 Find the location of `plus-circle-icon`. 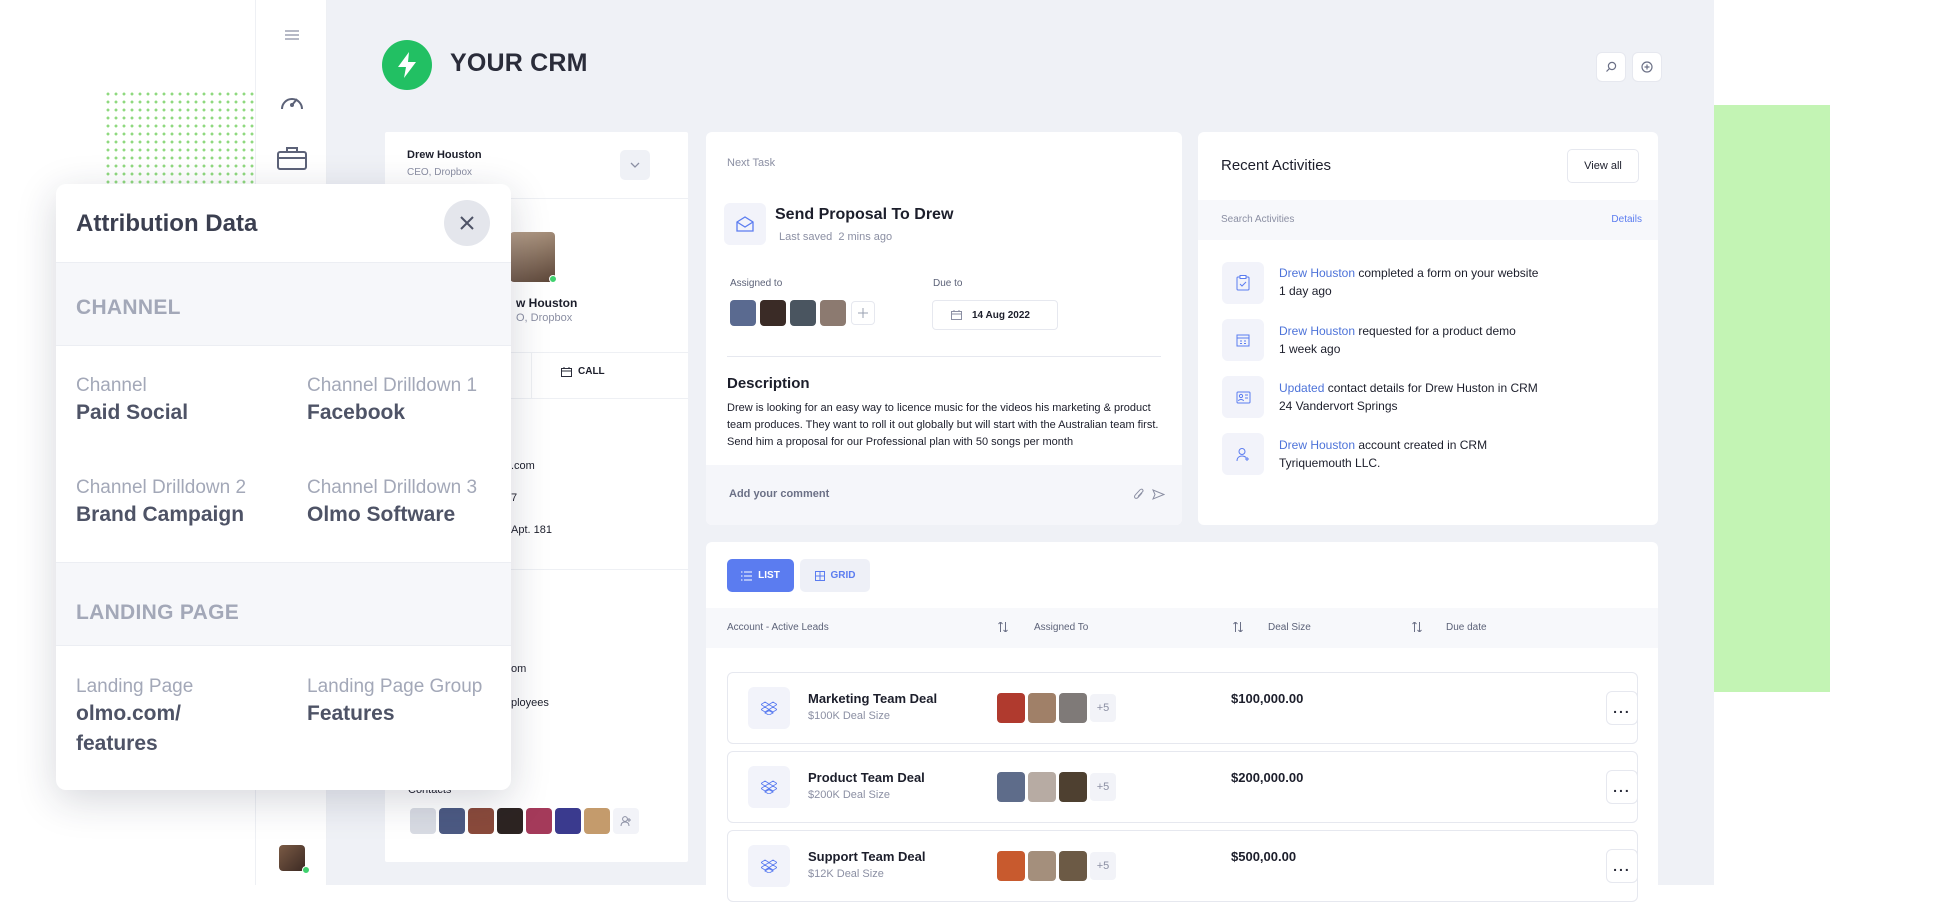

plus-circle-icon is located at coordinates (1647, 67).